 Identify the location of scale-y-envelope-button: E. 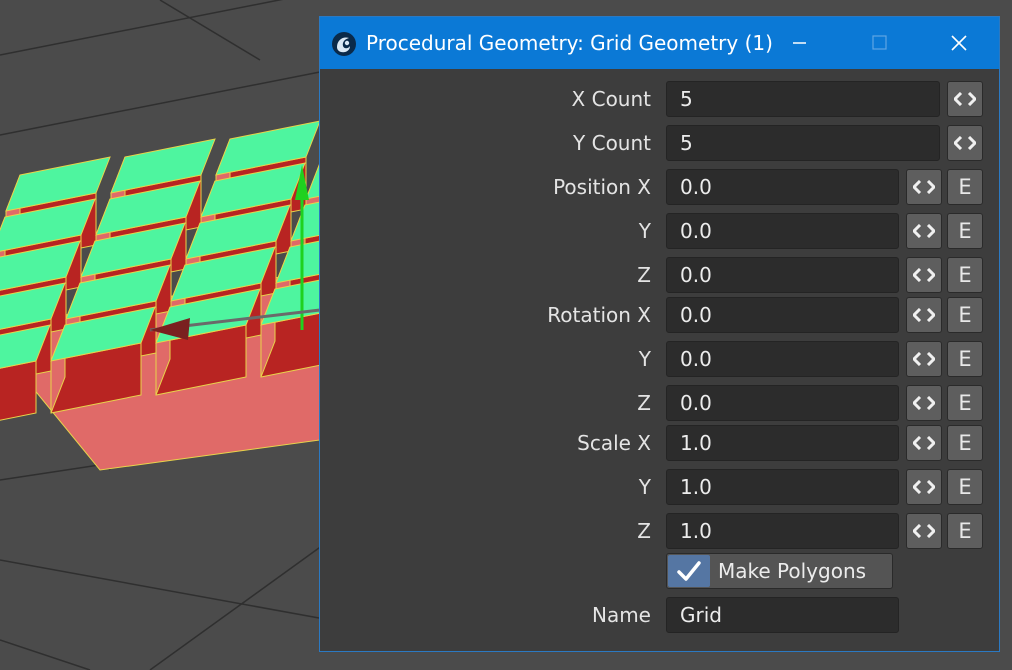
(965, 487).